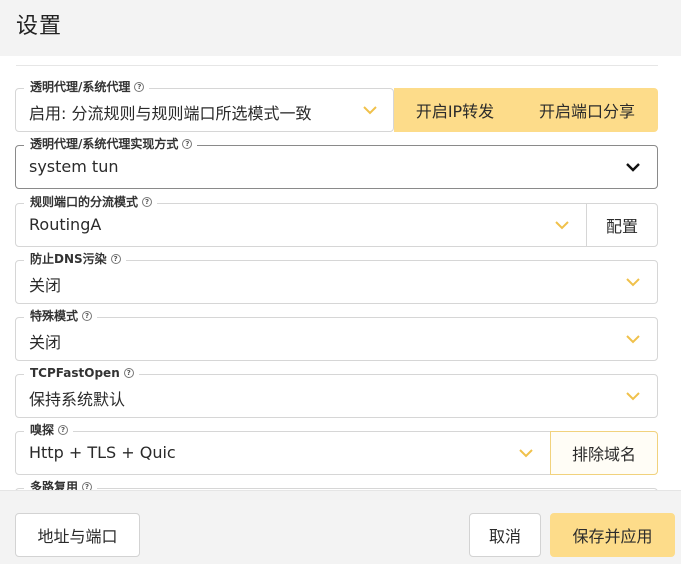 This screenshot has height=564, width=681. What do you see at coordinates (612, 535) in the screenshot?
I see `save-apply-button: 保存并应用` at bounding box center [612, 535].